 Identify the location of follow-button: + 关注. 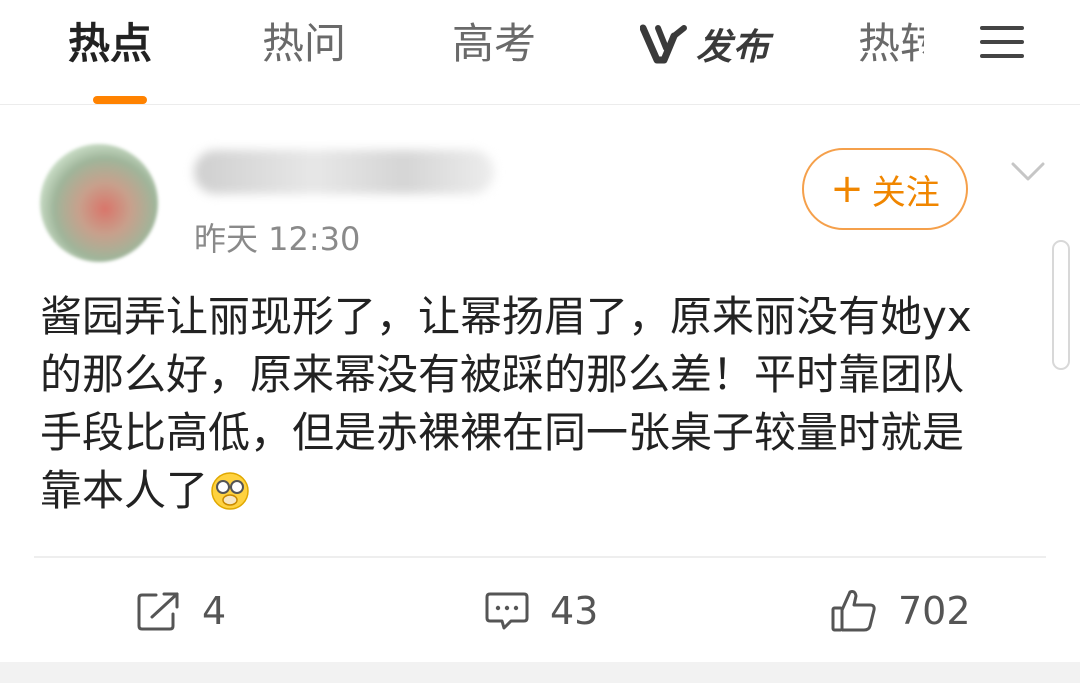
(885, 189).